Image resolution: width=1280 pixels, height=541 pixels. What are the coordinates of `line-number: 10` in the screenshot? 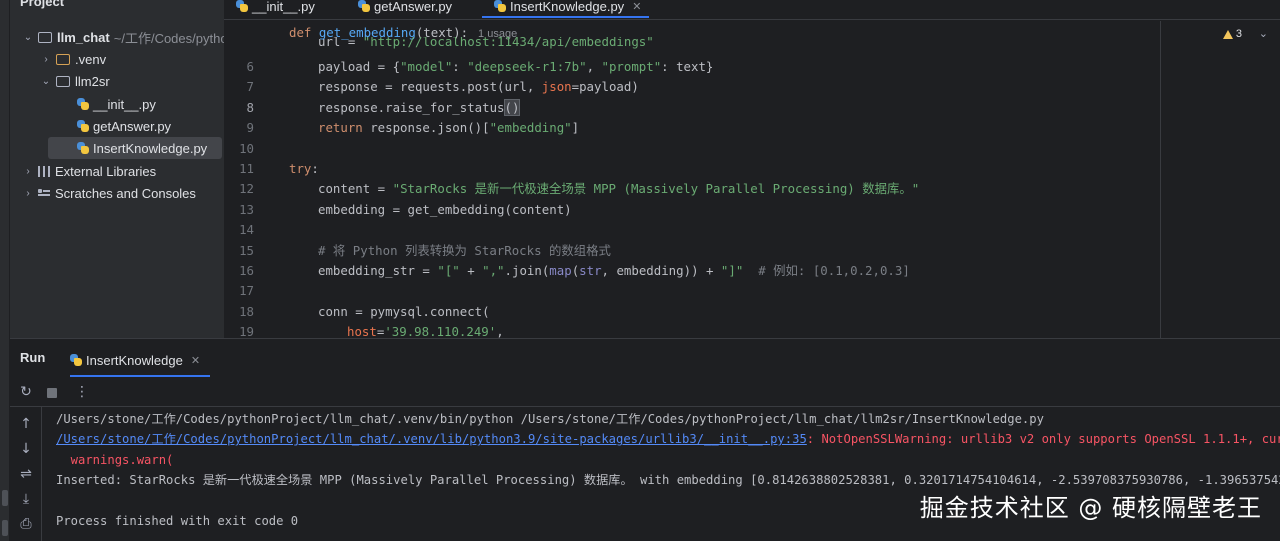 It's located at (246, 148).